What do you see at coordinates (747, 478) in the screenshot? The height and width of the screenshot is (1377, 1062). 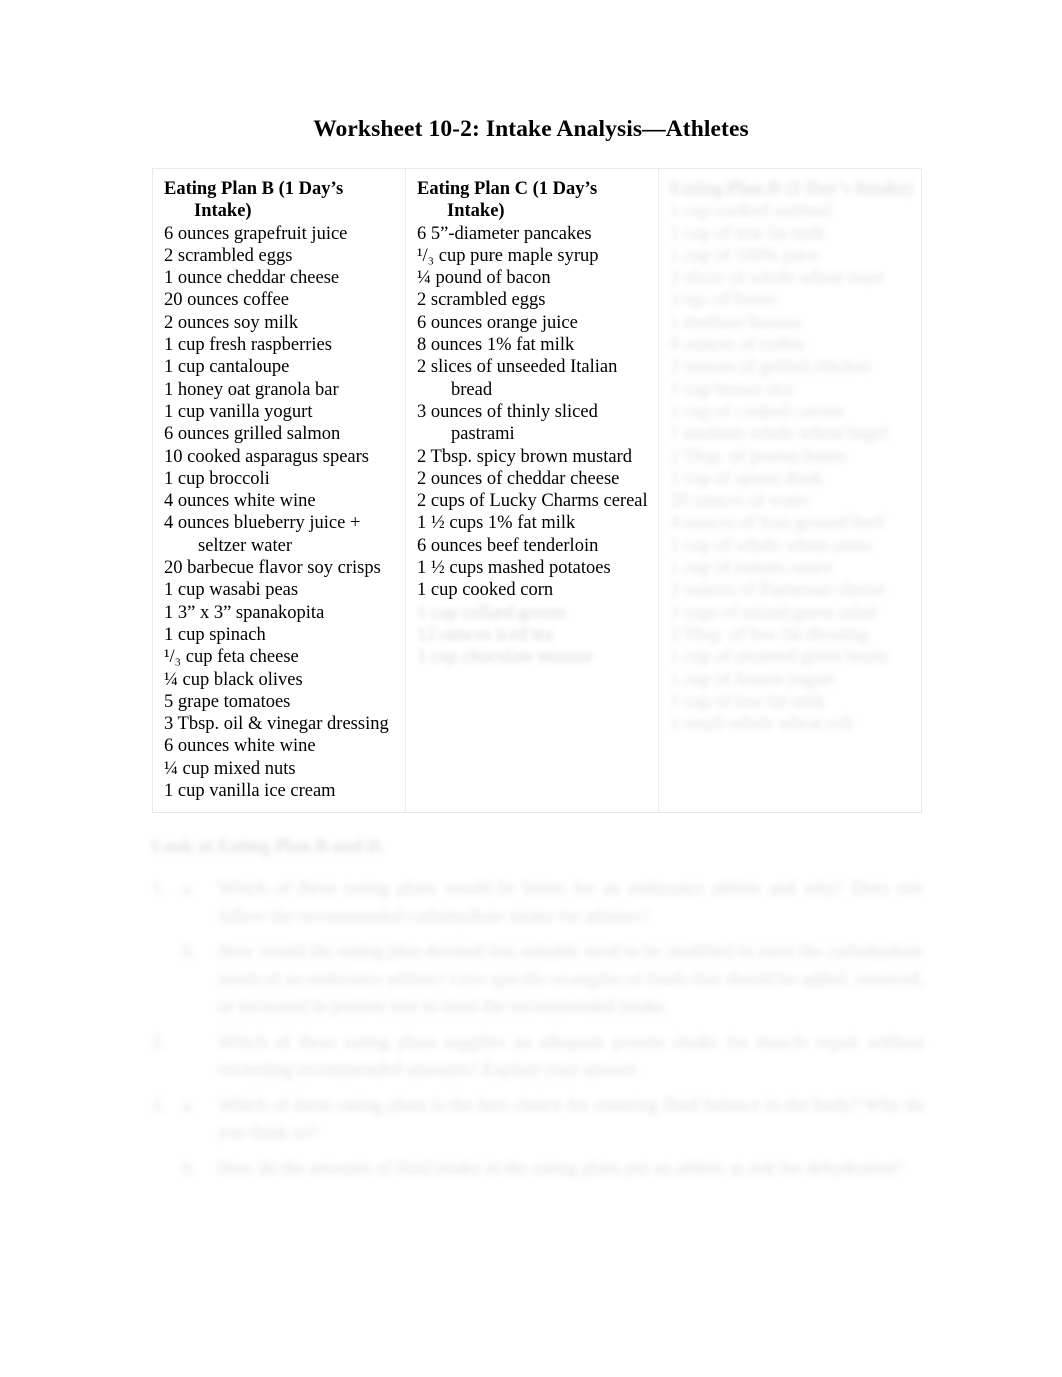 I see `list-item-illegible: 1 cup of sports drink` at bounding box center [747, 478].